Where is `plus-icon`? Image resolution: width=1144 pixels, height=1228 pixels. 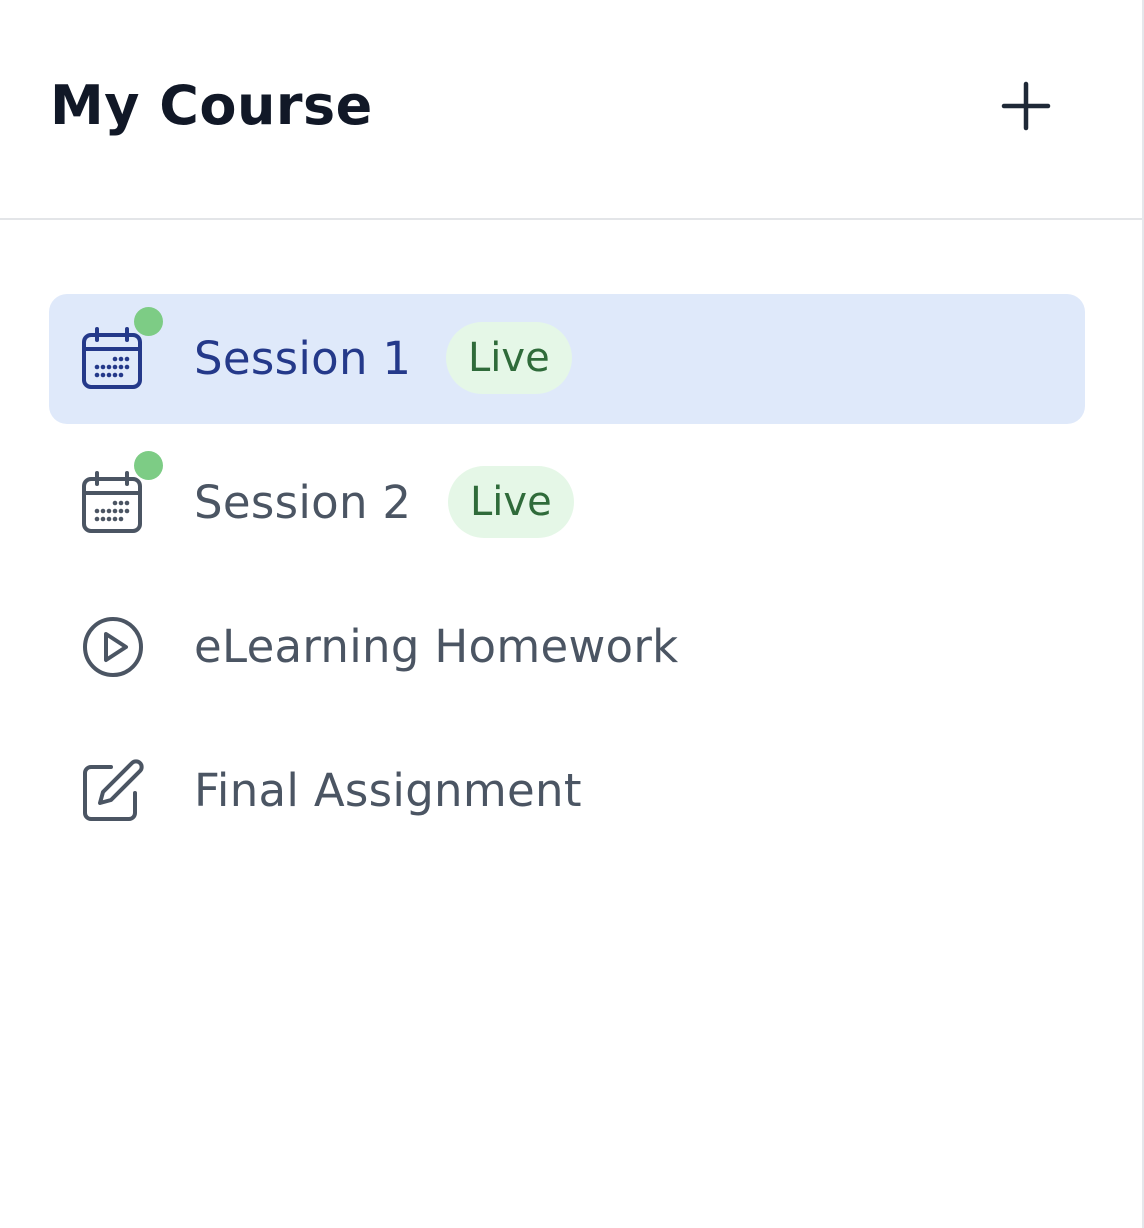 plus-icon is located at coordinates (1026, 106).